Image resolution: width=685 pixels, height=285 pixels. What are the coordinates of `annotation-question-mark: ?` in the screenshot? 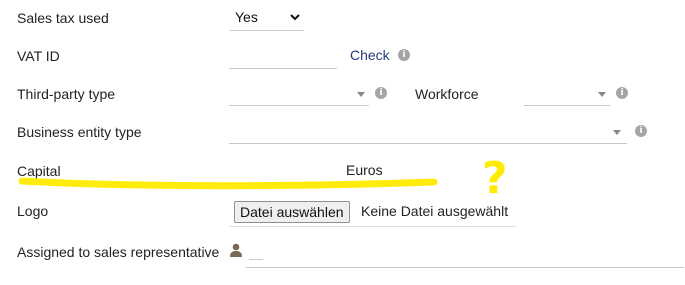 It's located at (495, 178).